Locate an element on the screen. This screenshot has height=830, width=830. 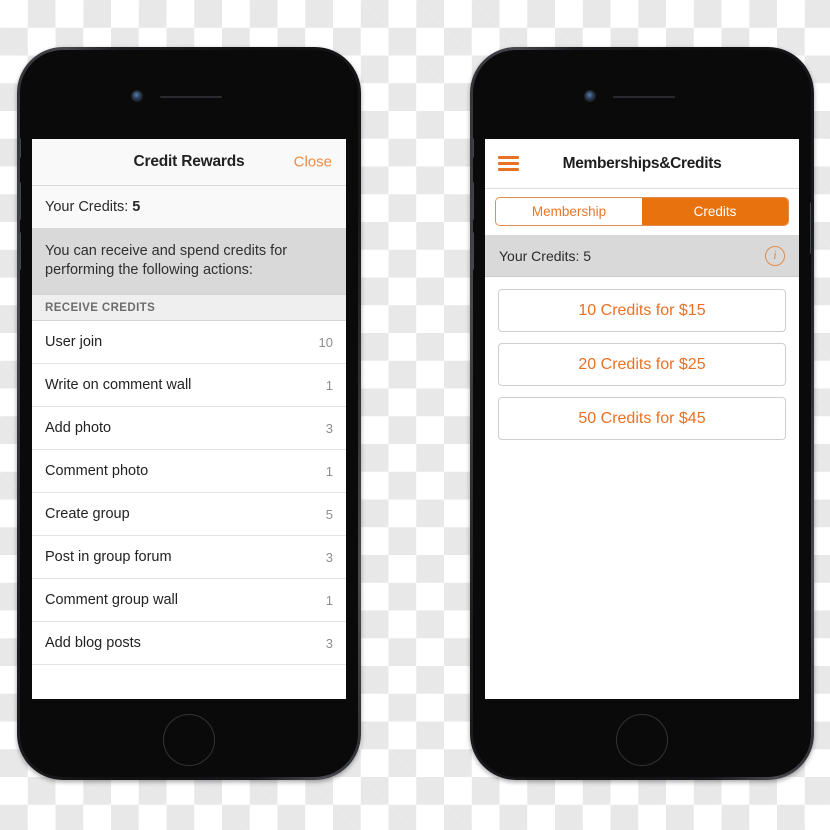
segmented-control: Membership Credits is located at coordinates (642, 211).